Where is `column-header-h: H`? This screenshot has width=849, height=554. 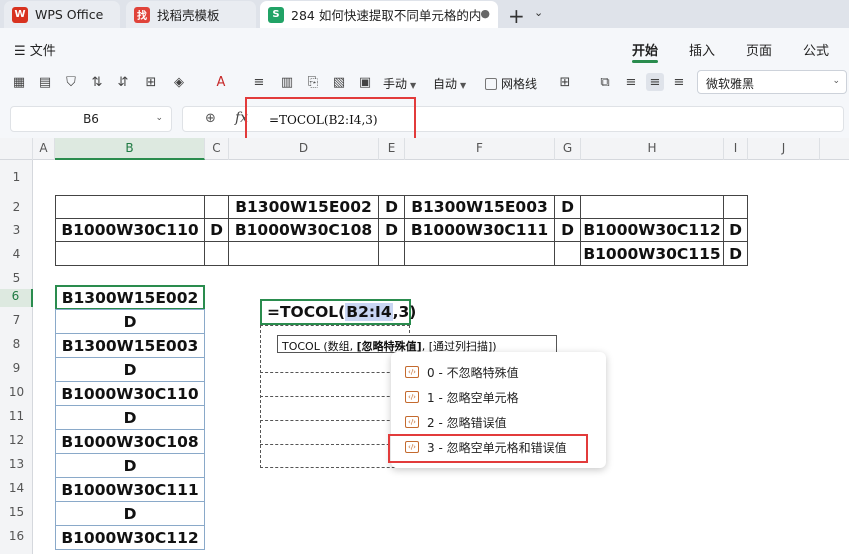
column-header-h: H is located at coordinates (652, 149).